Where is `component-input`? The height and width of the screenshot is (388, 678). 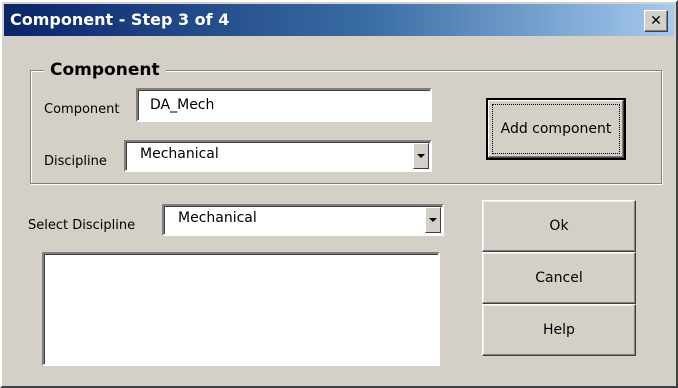 component-input is located at coordinates (288, 105).